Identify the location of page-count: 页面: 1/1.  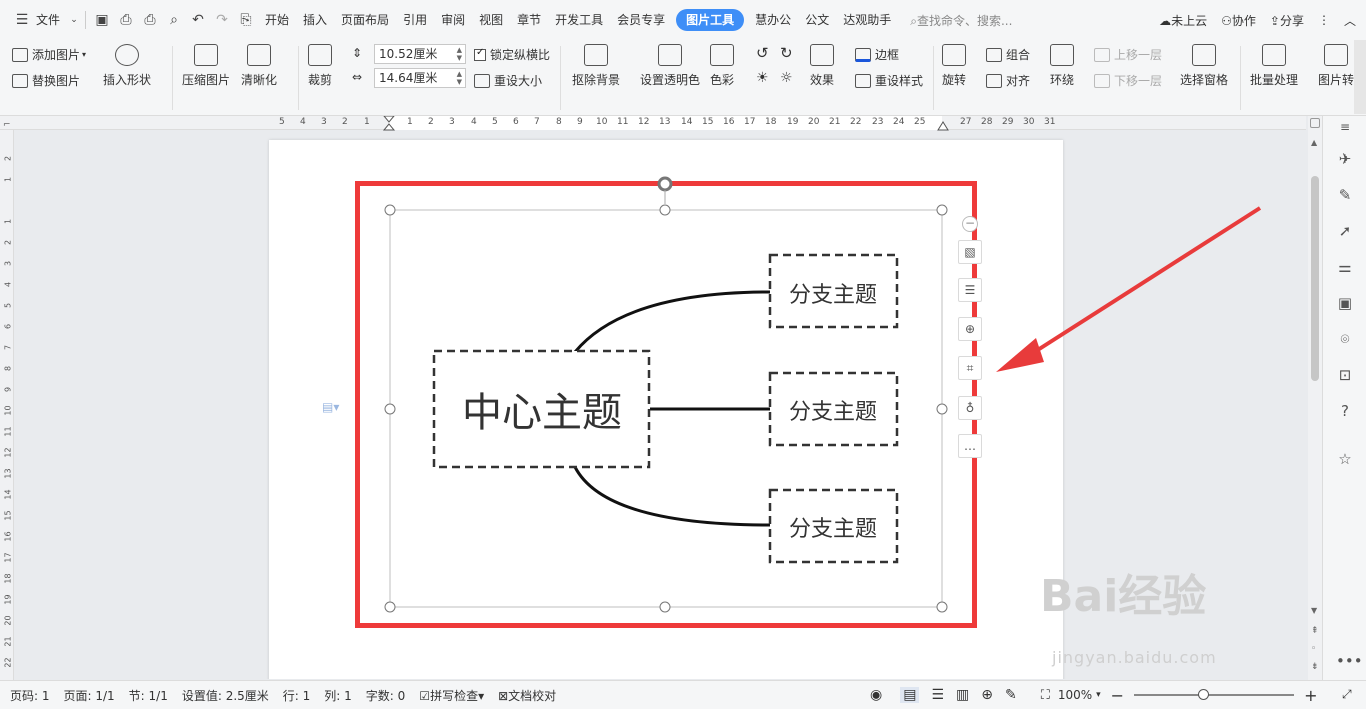
(89, 695).